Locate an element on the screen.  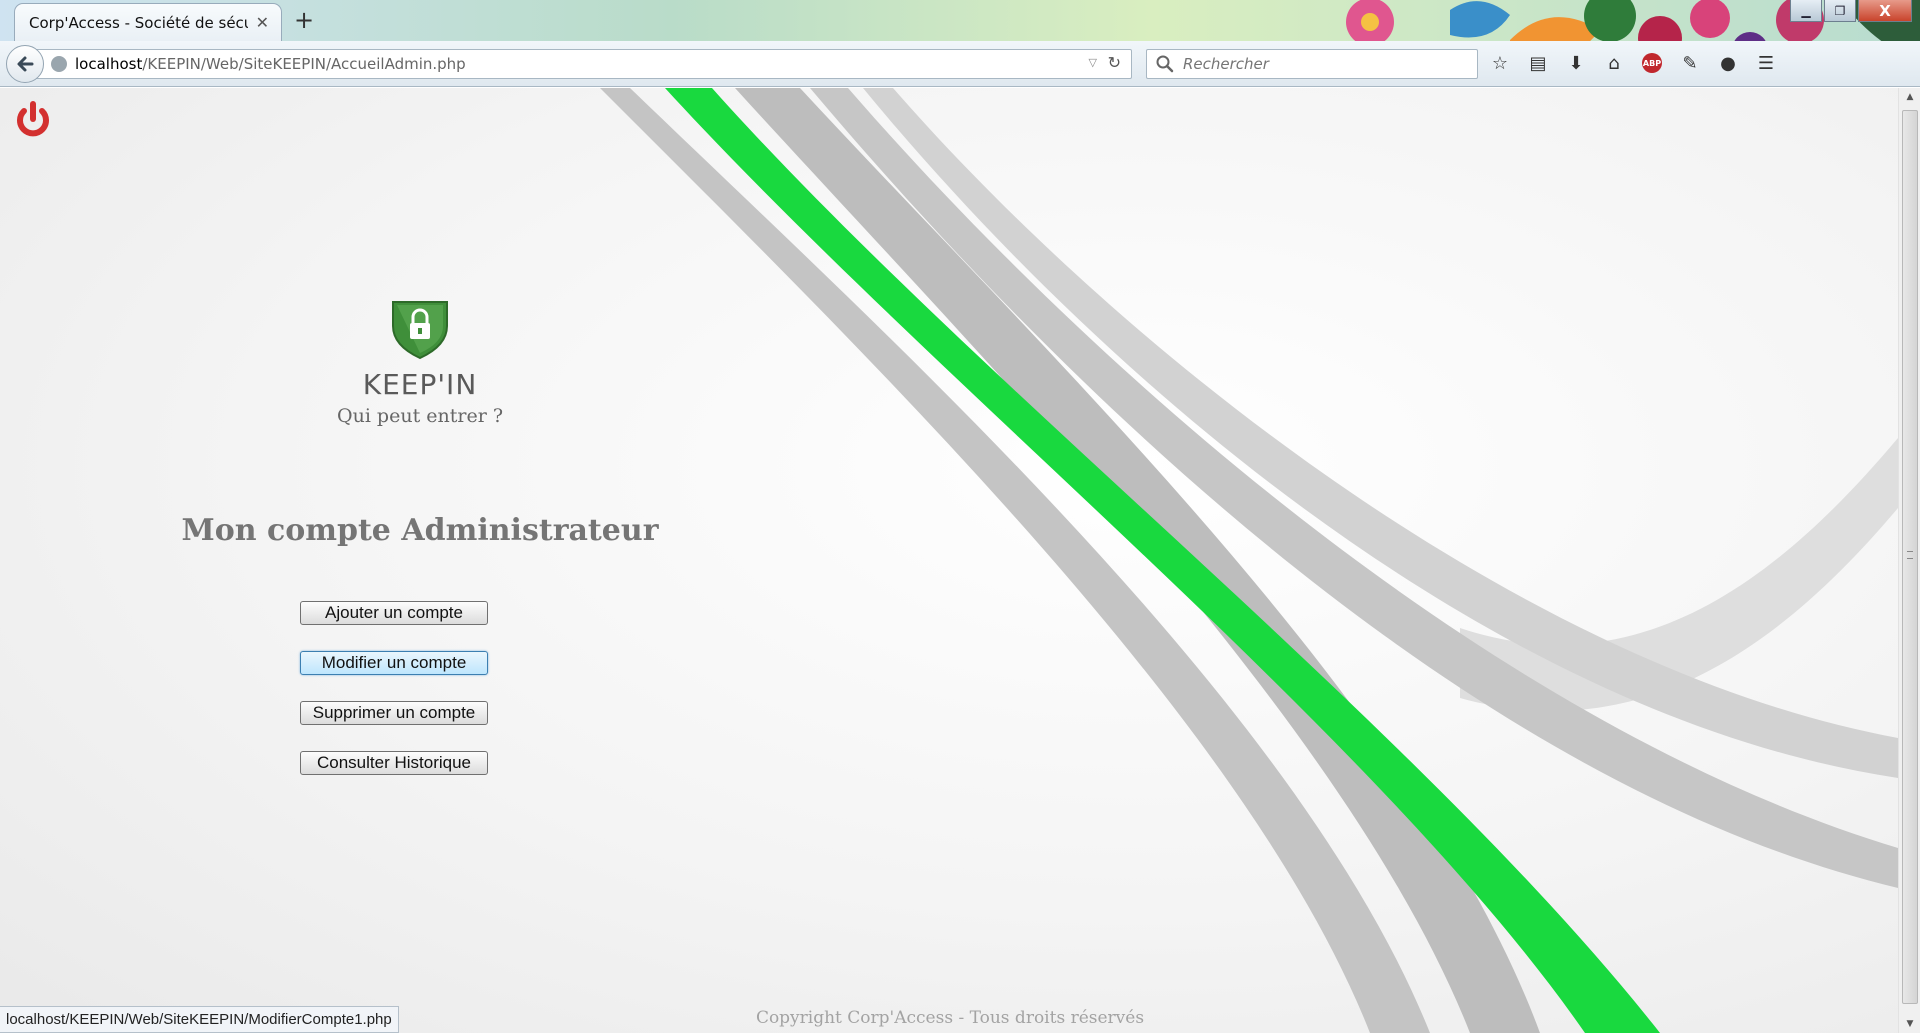
delete-account-button: Supprimer un compte is located at coordinates (394, 713).